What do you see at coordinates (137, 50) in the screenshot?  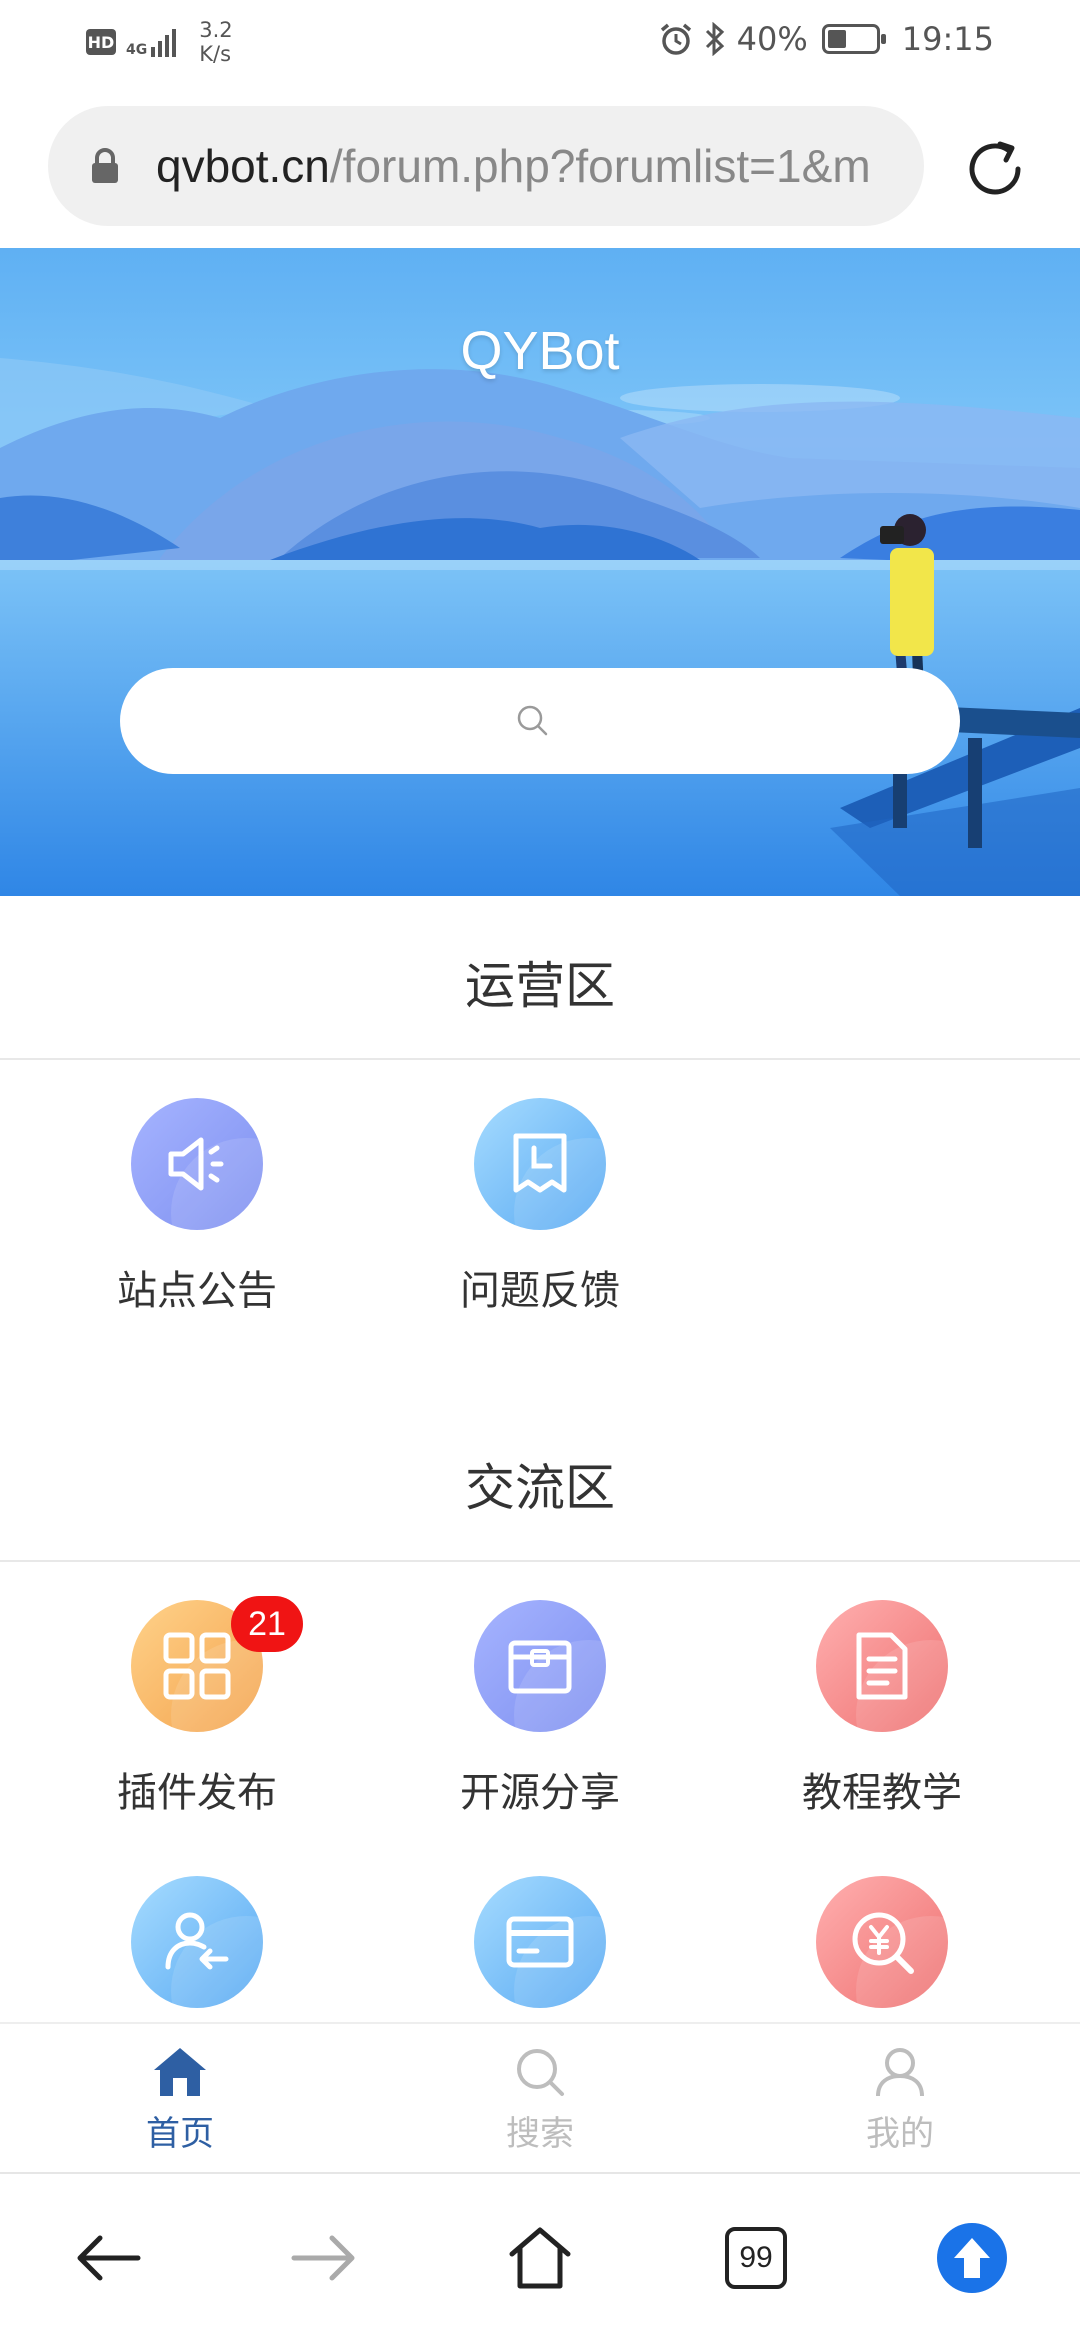 I see `network-type: 4G` at bounding box center [137, 50].